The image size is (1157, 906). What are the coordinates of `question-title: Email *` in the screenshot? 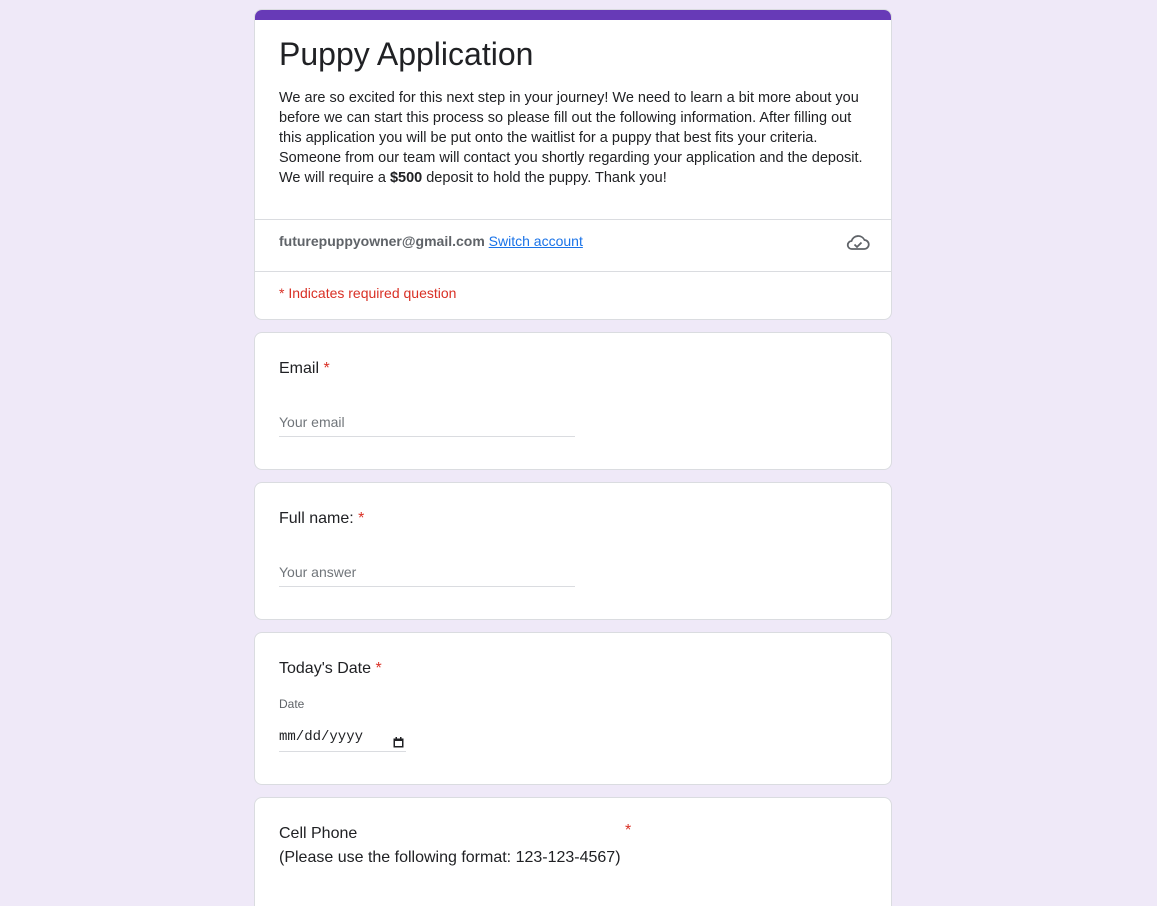 It's located at (304, 369).